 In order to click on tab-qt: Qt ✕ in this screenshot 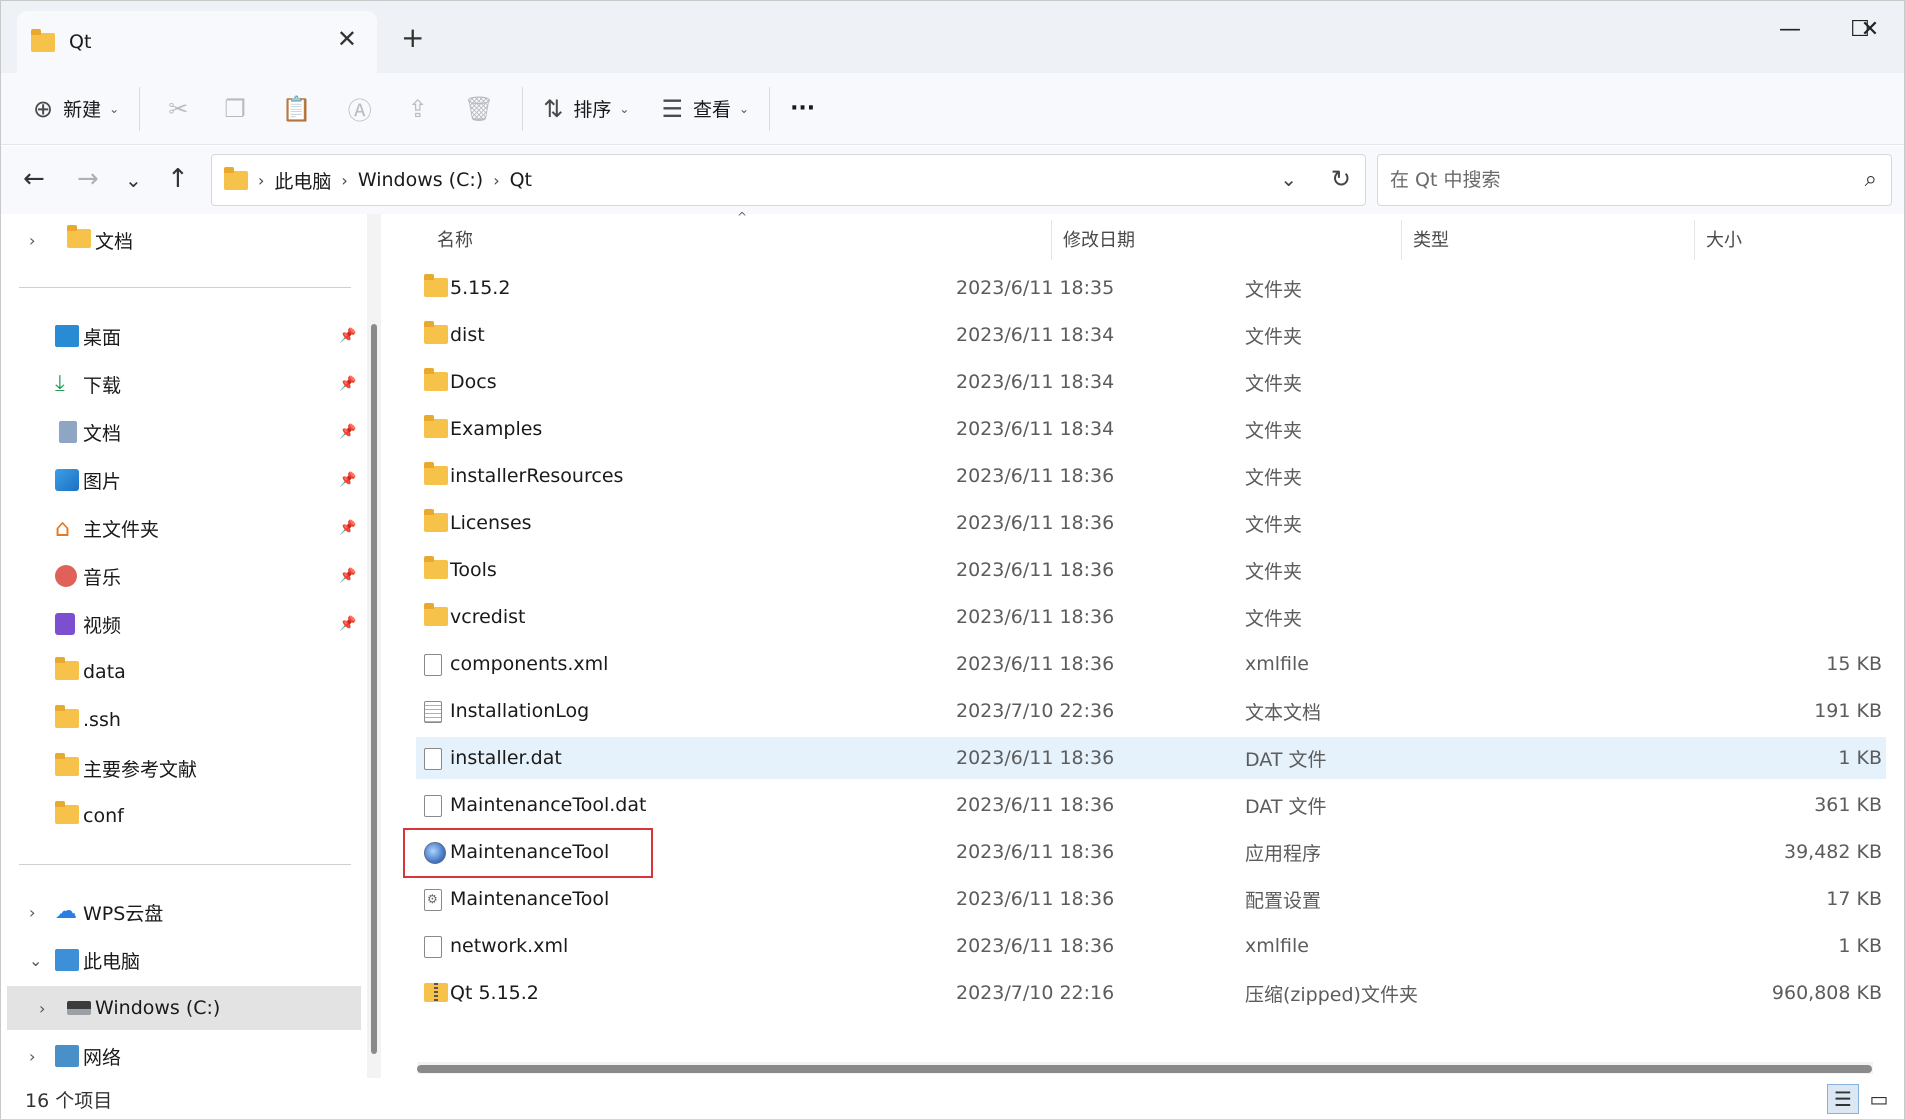, I will do `click(197, 42)`.